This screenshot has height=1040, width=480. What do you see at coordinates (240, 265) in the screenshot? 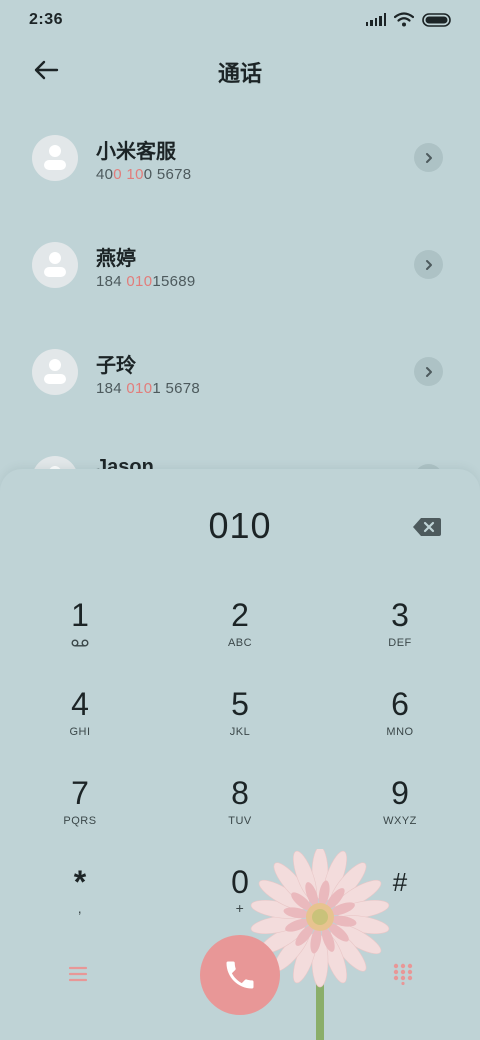
I see `contact-item: 燕婷 184 01015689` at bounding box center [240, 265].